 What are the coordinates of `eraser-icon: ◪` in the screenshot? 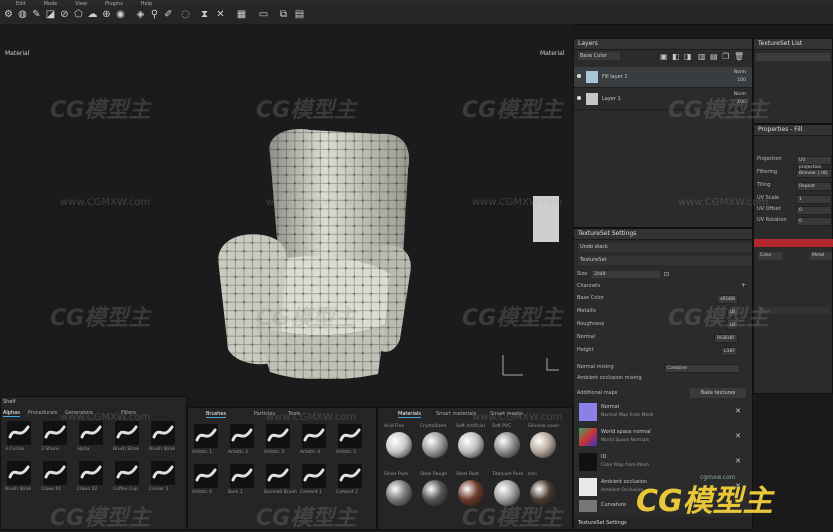 It's located at (50, 14).